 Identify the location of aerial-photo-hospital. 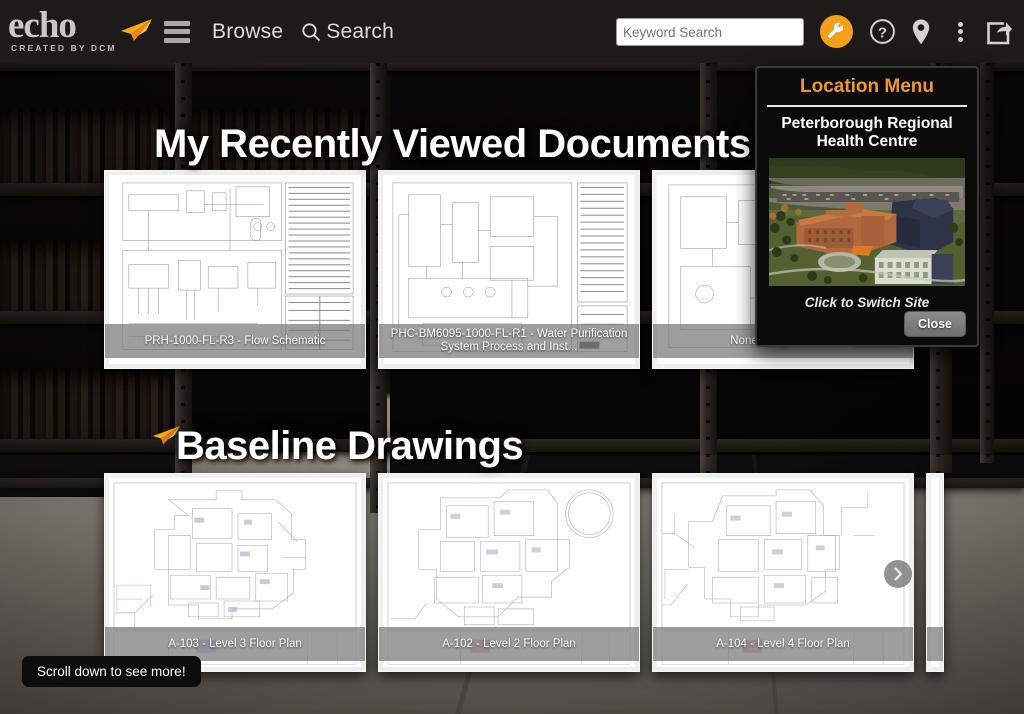
(867, 222).